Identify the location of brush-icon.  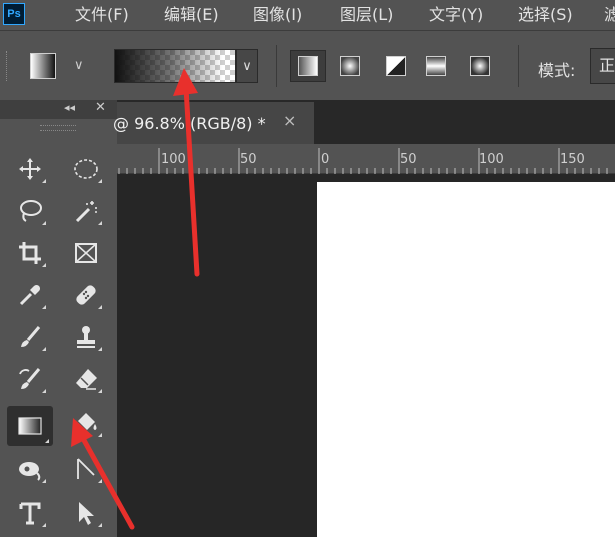
(31, 336).